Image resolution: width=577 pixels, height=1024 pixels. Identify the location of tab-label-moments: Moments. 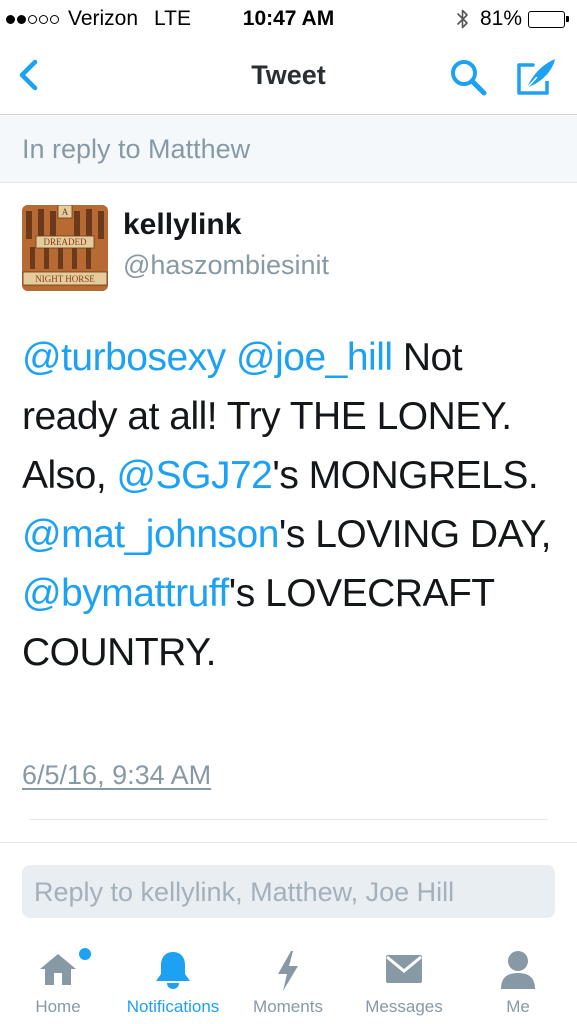
(288, 1006).